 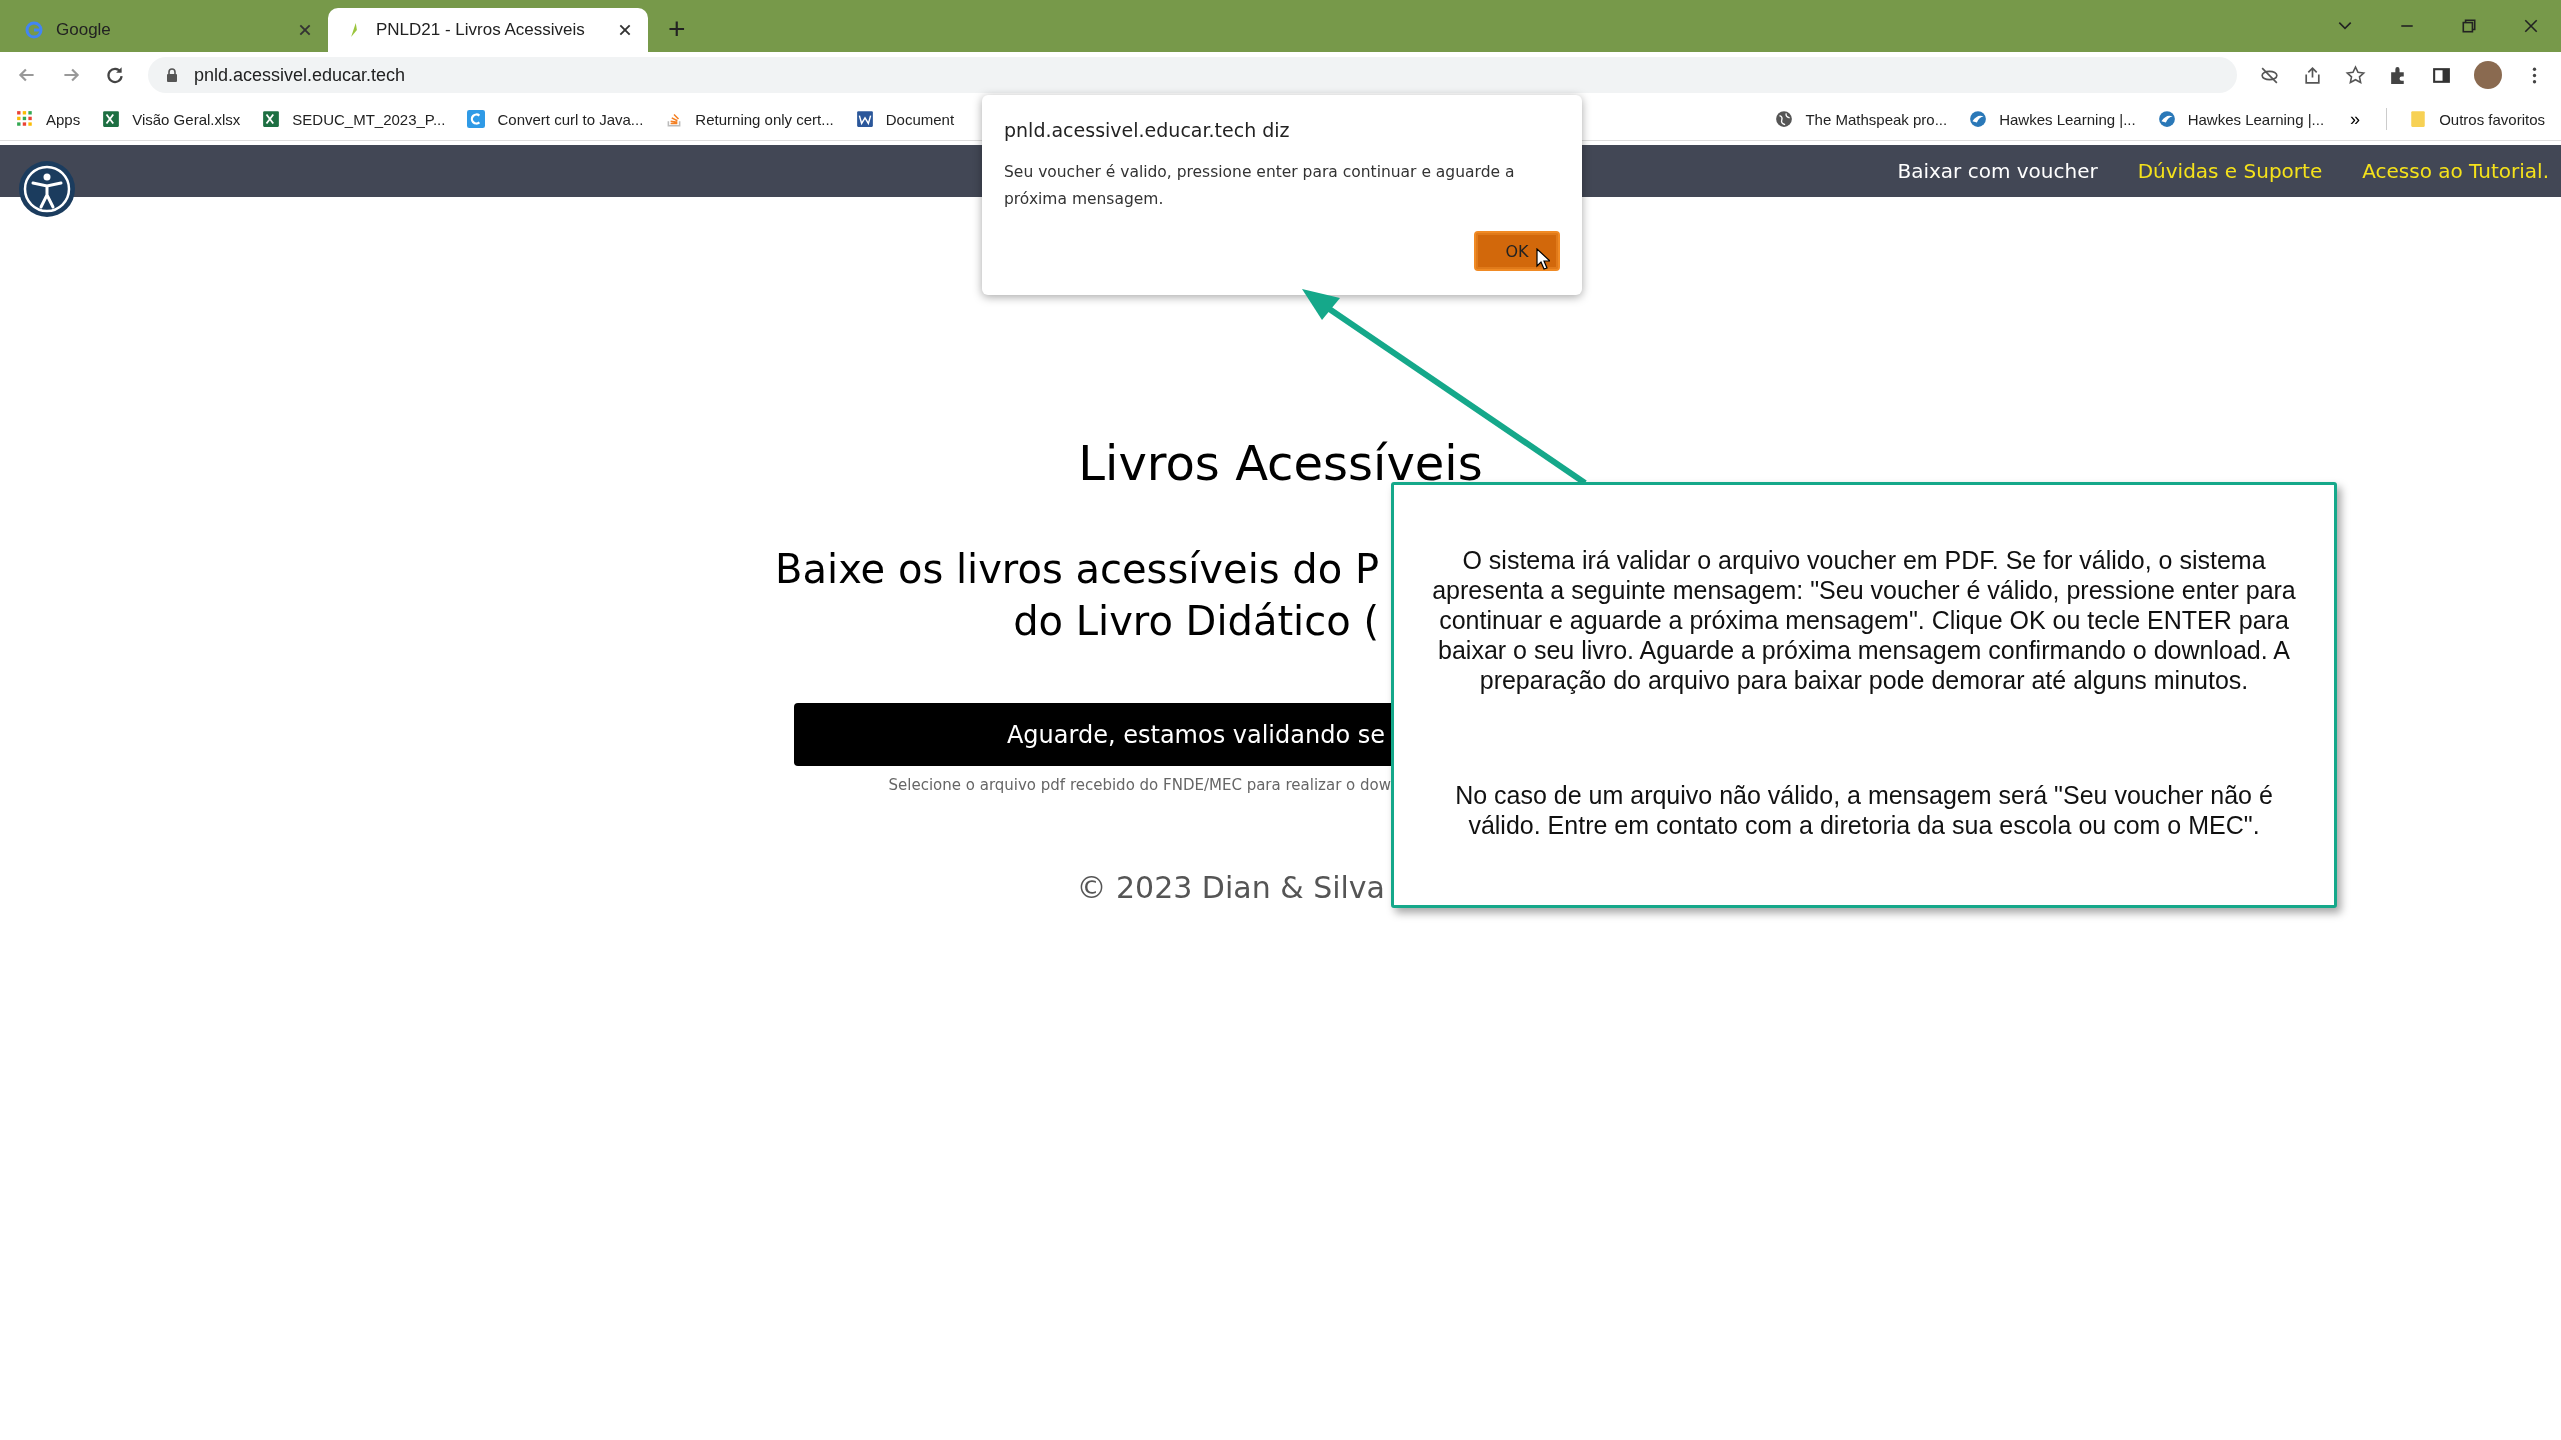 I want to click on close-icon, so click(x=625, y=30).